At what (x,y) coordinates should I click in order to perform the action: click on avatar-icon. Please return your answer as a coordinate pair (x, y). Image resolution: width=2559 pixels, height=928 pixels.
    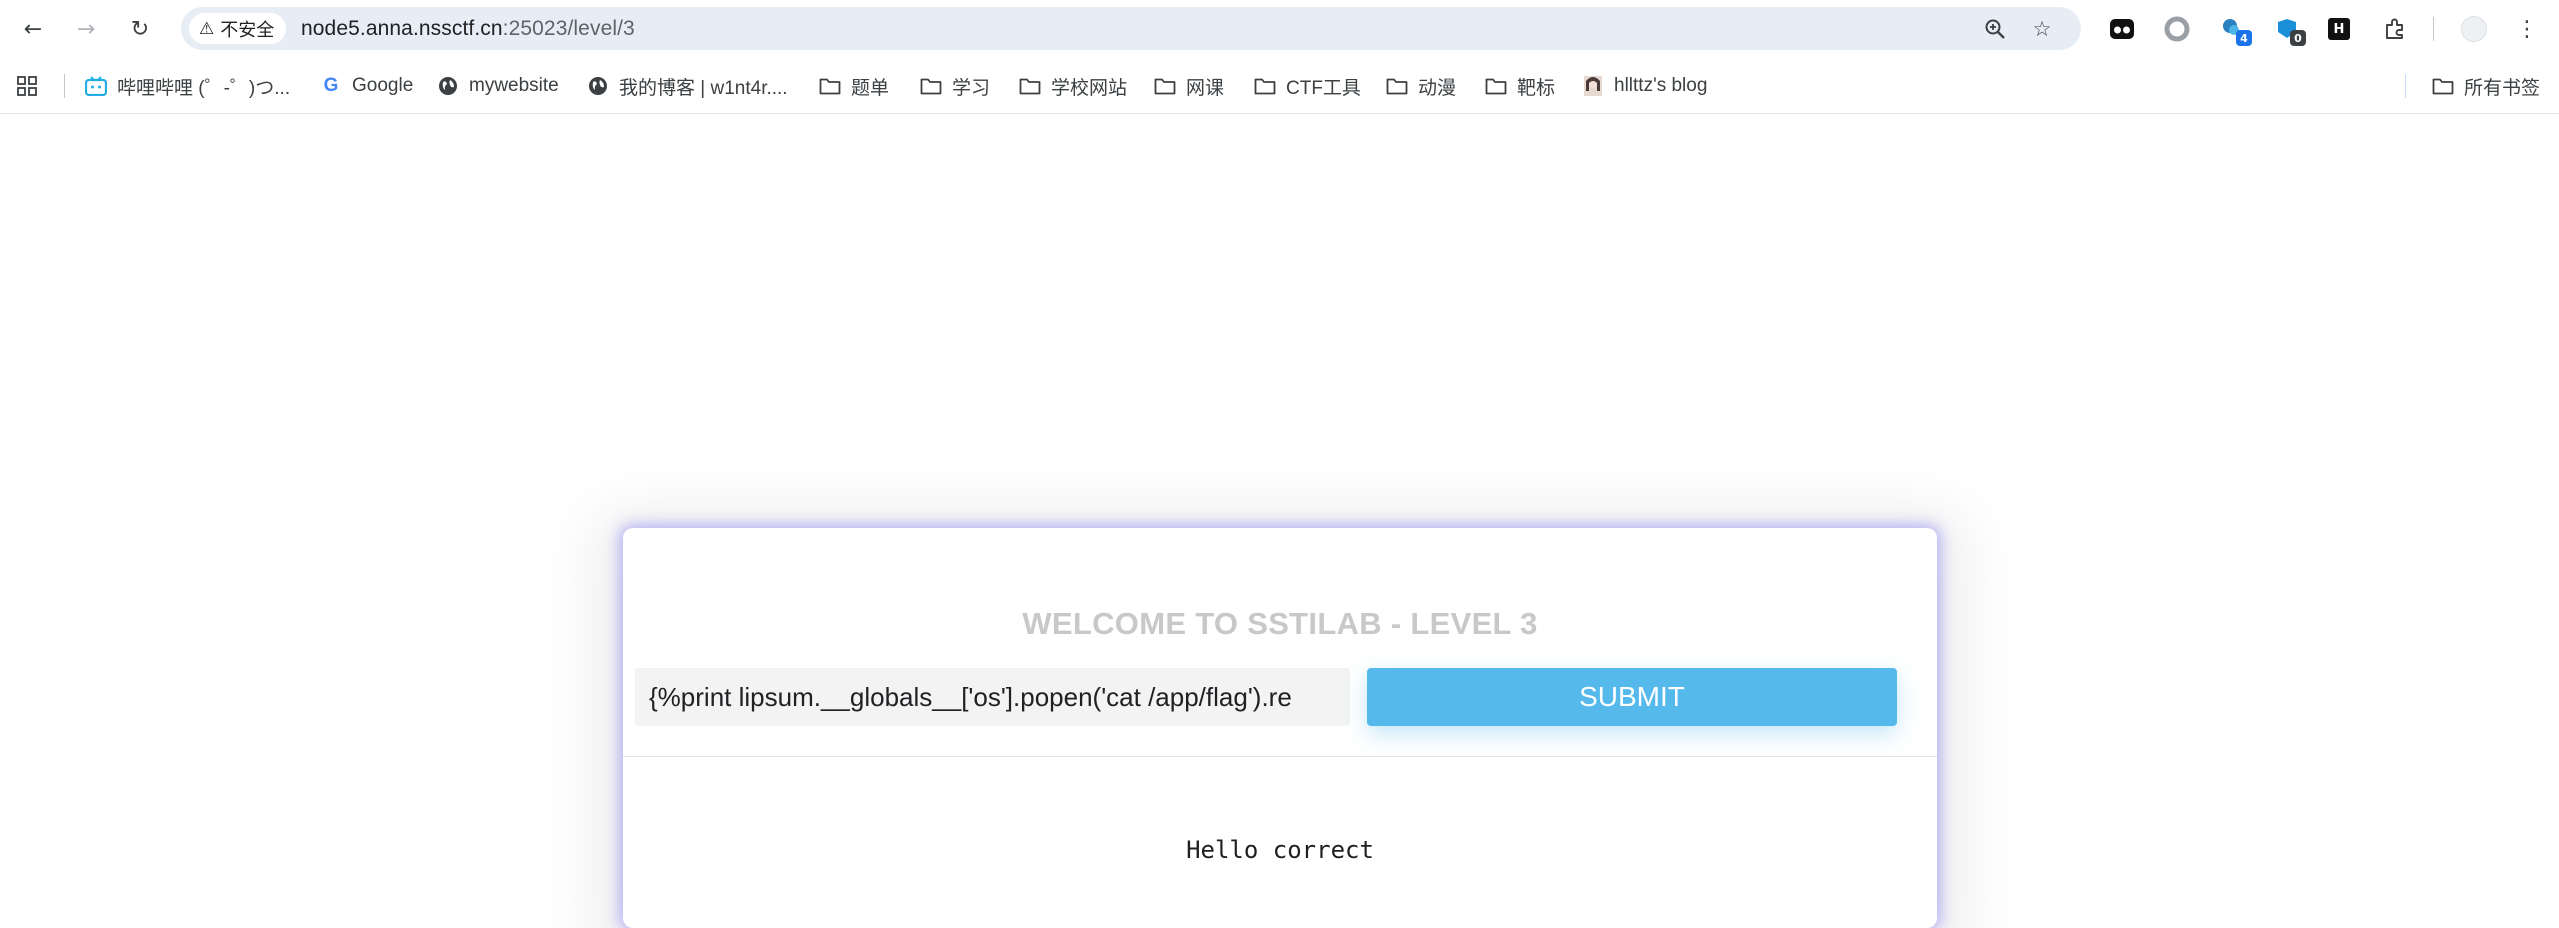
    Looking at the image, I should click on (1593, 86).